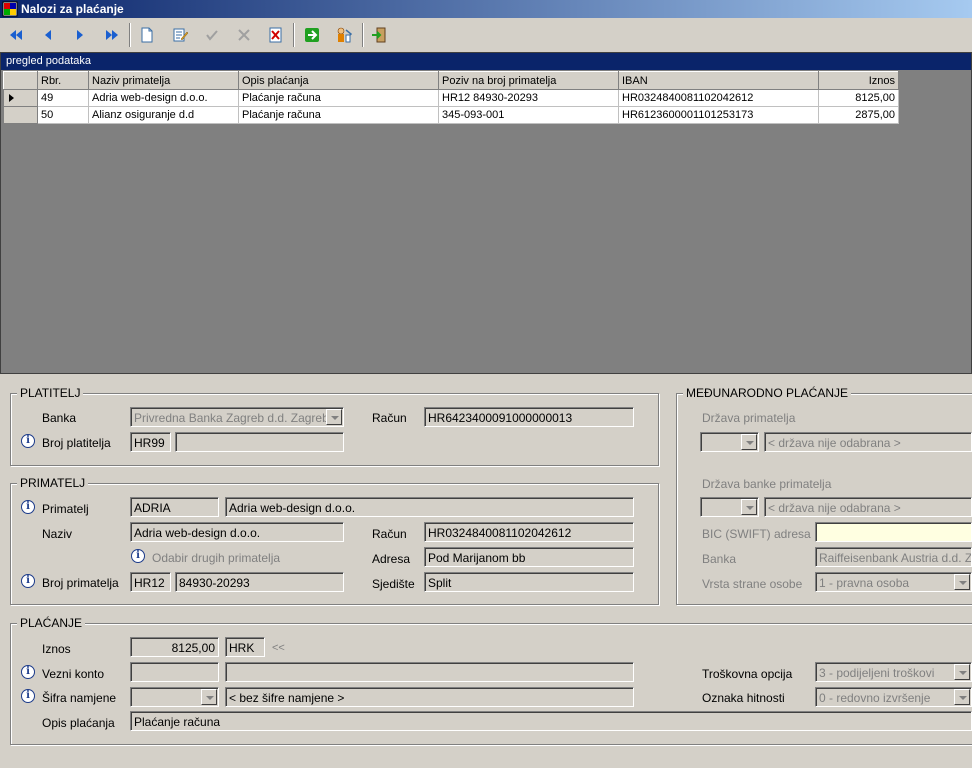  Describe the element at coordinates (163, 80) in the screenshot. I see `column-header-naziv: Naziv primatelja` at that location.